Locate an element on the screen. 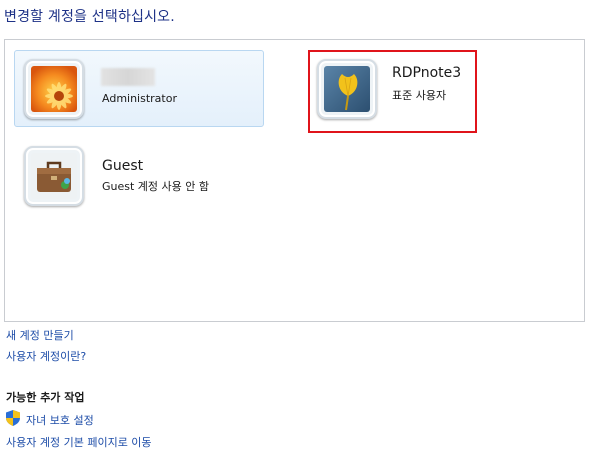 The height and width of the screenshot is (457, 592). account-administrator: Administrator is located at coordinates (139, 88).